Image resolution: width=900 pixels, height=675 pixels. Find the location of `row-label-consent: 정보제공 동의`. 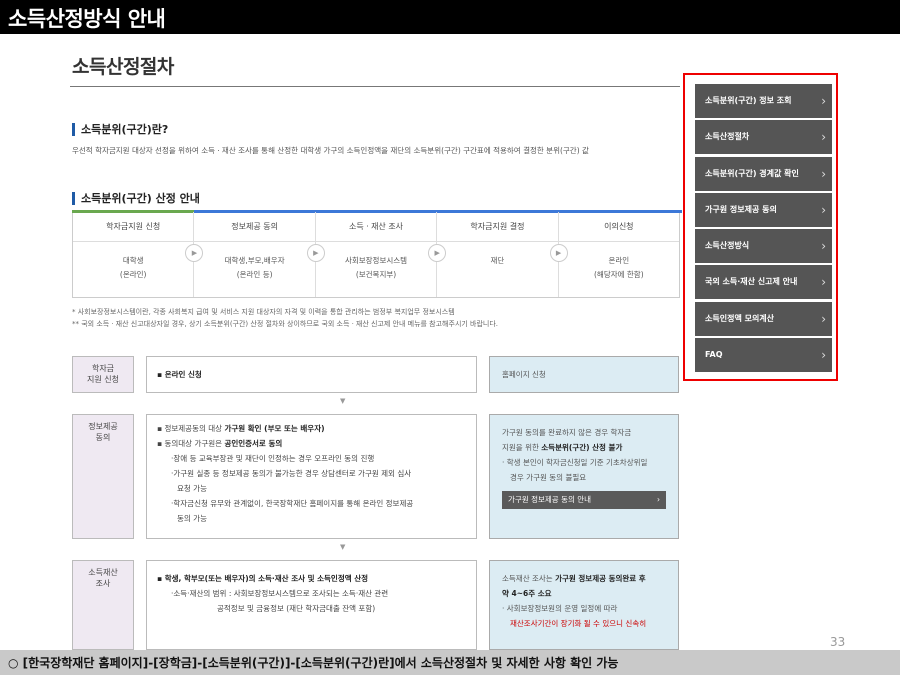

row-label-consent: 정보제공 동의 is located at coordinates (103, 476).